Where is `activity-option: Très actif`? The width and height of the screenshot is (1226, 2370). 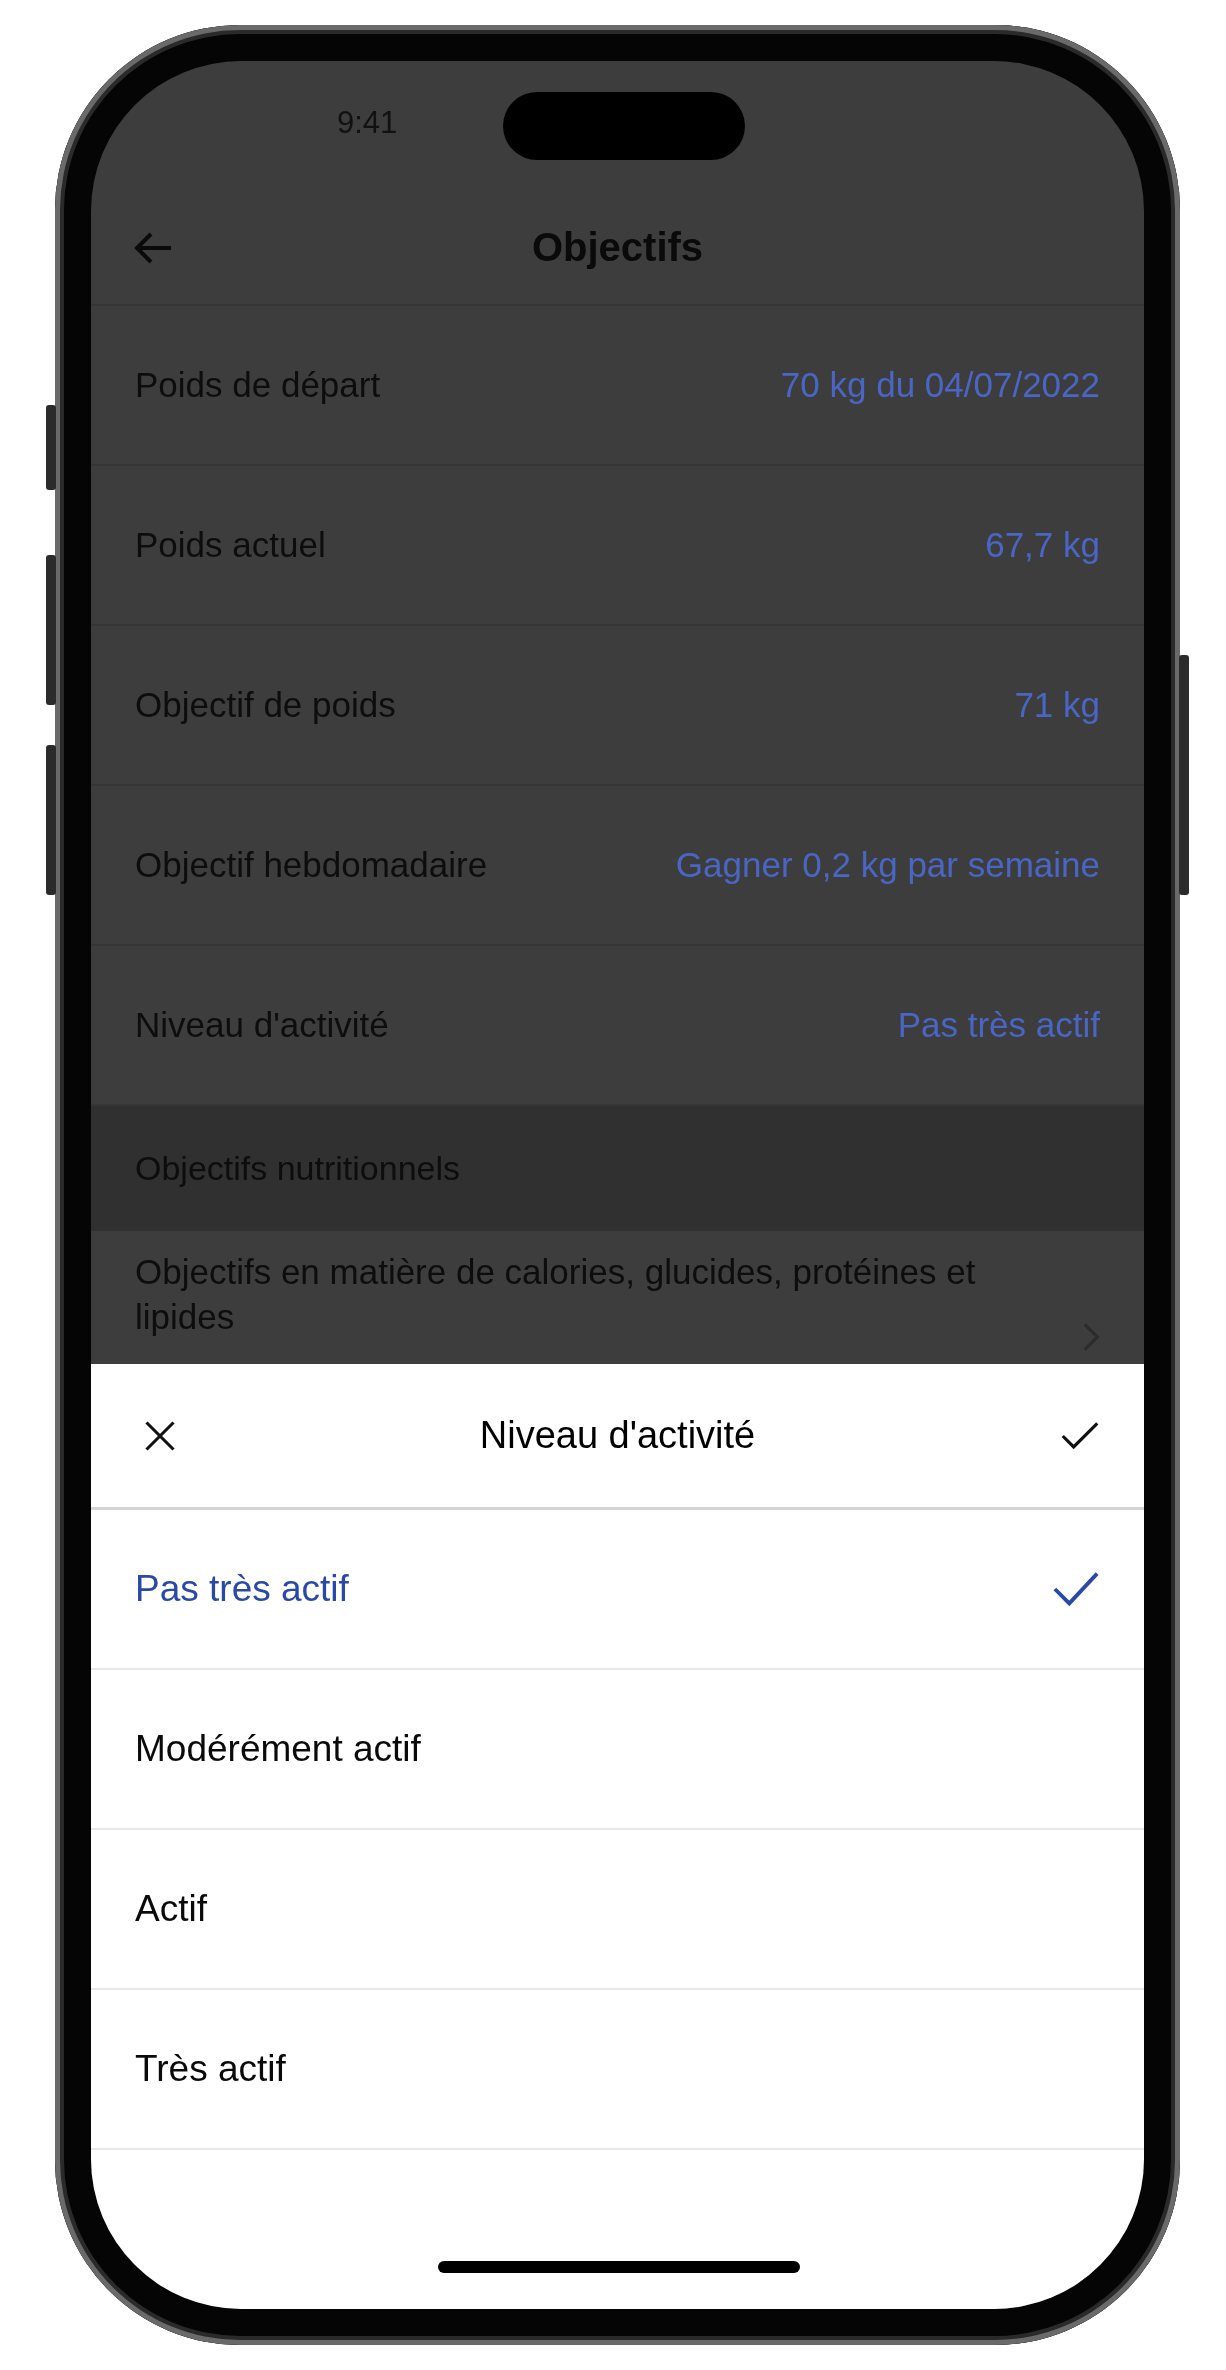 activity-option: Très actif is located at coordinates (617, 2070).